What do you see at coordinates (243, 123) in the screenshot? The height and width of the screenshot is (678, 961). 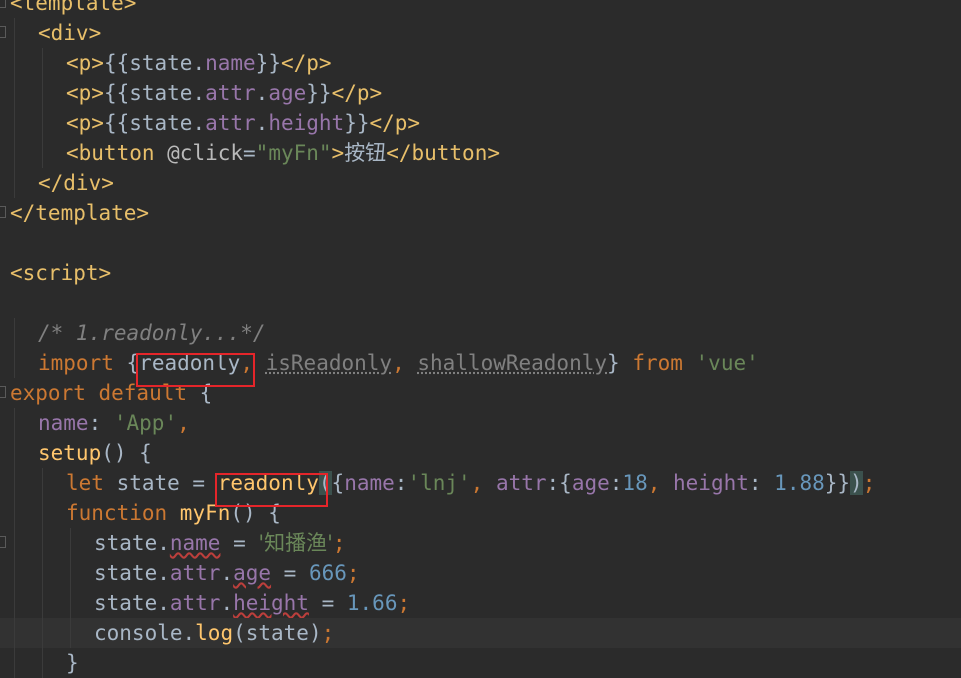 I see `code-text: <p>{{state.attr.height}}</p>` at bounding box center [243, 123].